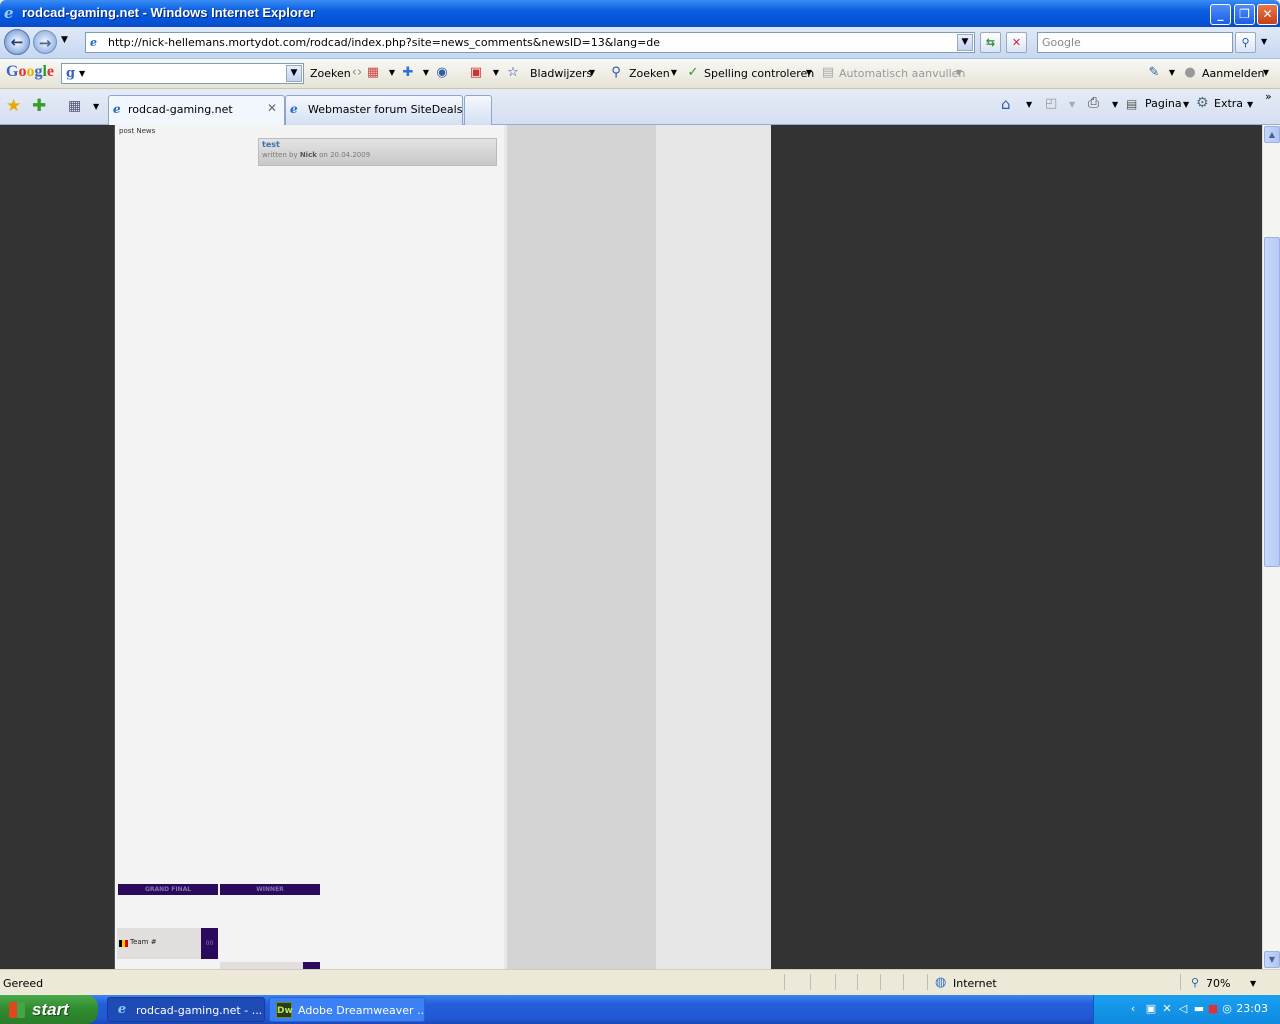 The height and width of the screenshot is (1024, 1280). Describe the element at coordinates (616, 73) in the screenshot. I see `magnifier-icon: ⚲` at that location.